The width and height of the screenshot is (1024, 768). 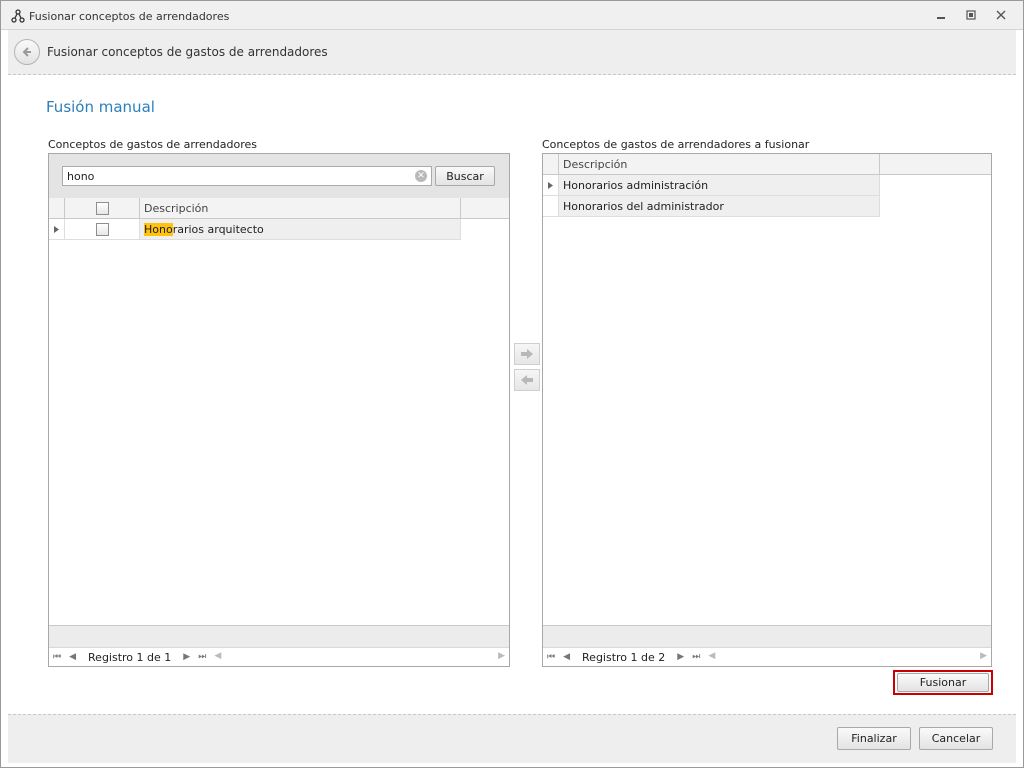 What do you see at coordinates (1001, 15) in the screenshot?
I see `close-icon` at bounding box center [1001, 15].